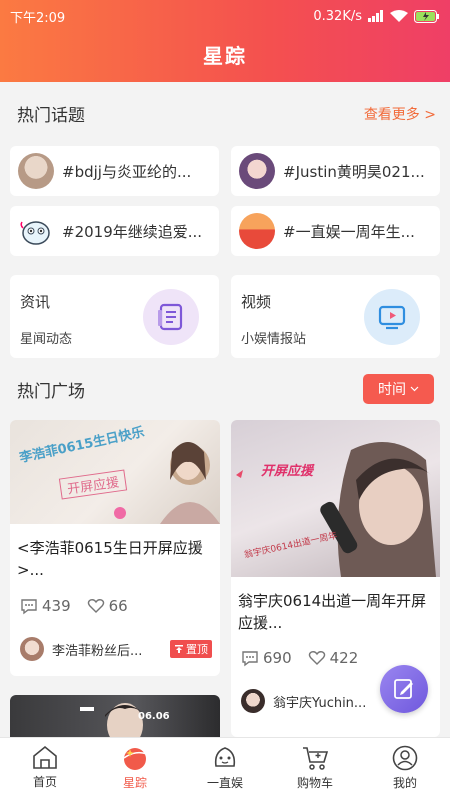  I want to click on star-planet-icon, so click(135, 759).